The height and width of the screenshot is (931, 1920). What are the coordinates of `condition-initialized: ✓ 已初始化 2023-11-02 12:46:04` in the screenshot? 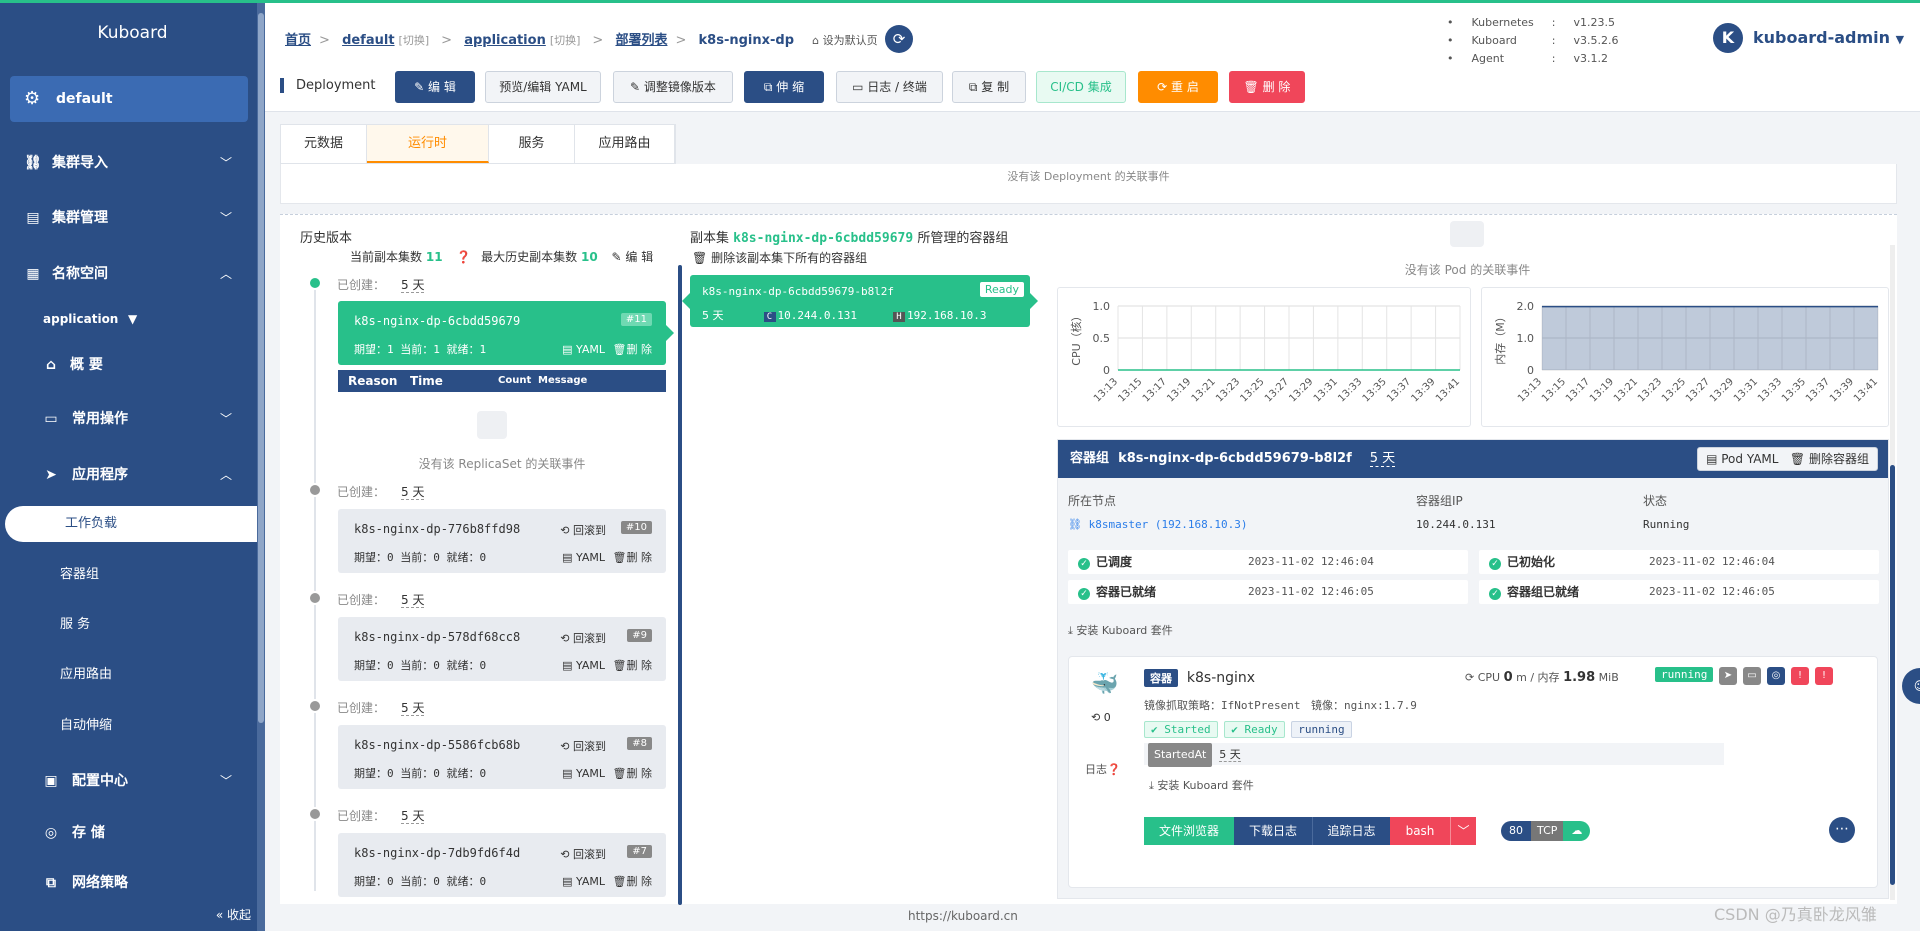 It's located at (1679, 562).